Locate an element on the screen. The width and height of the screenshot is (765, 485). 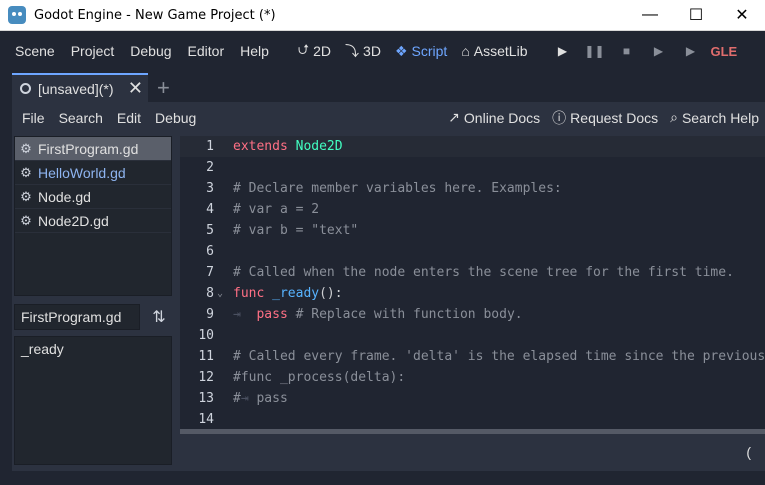
code-token: # Replace with function body. is located at coordinates (409, 314).